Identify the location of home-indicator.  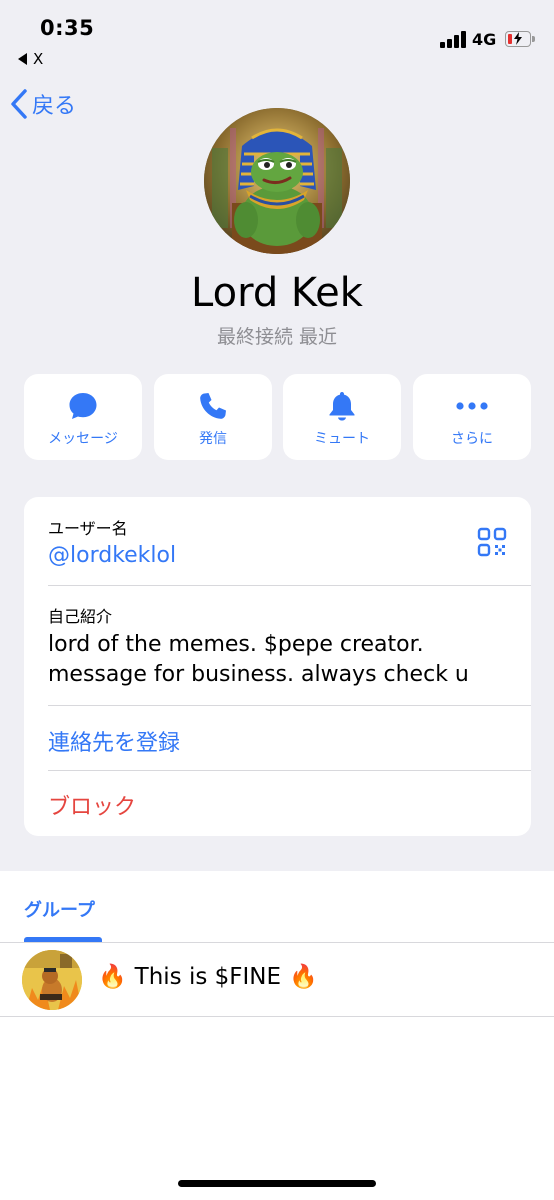
(277, 1183).